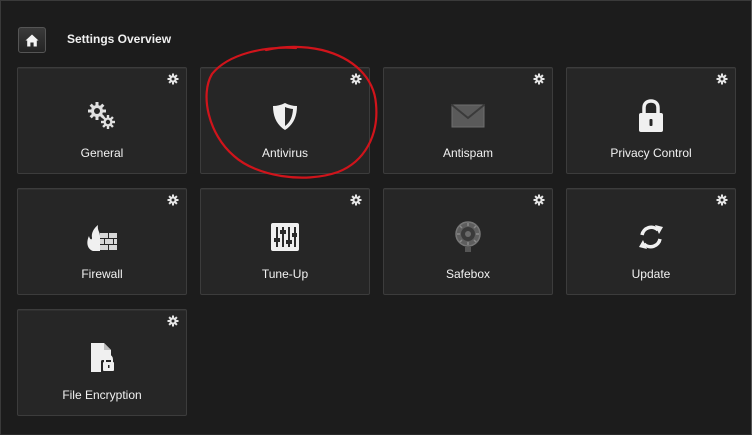  I want to click on home-icon, so click(32, 40).